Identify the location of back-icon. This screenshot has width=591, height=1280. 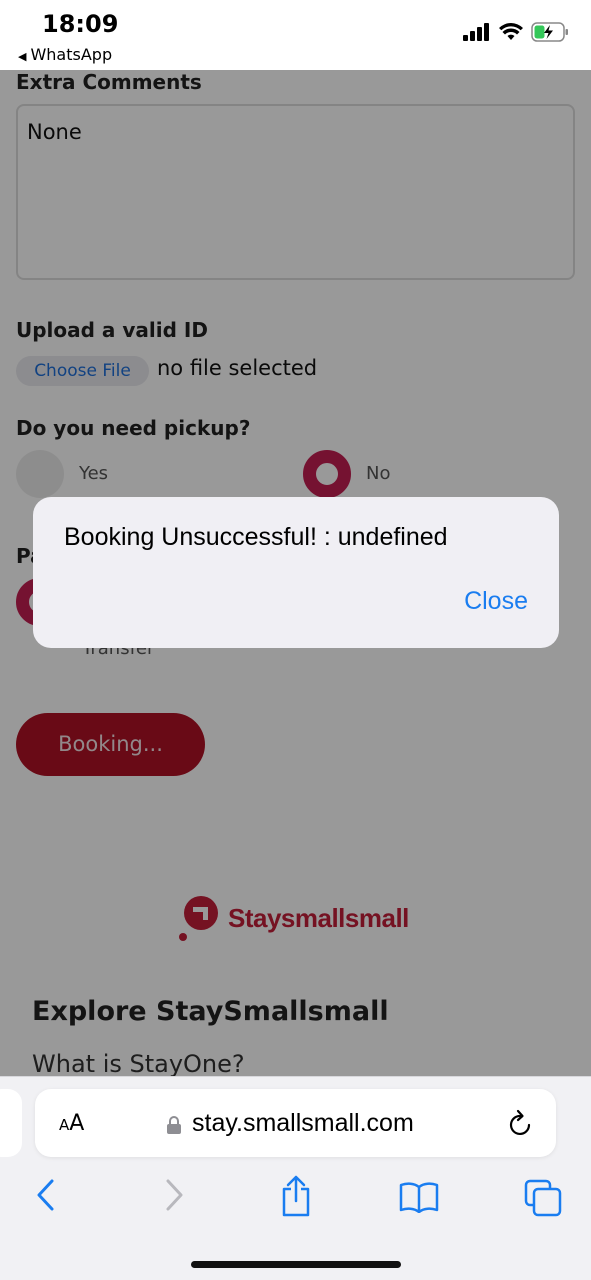
(46, 1195).